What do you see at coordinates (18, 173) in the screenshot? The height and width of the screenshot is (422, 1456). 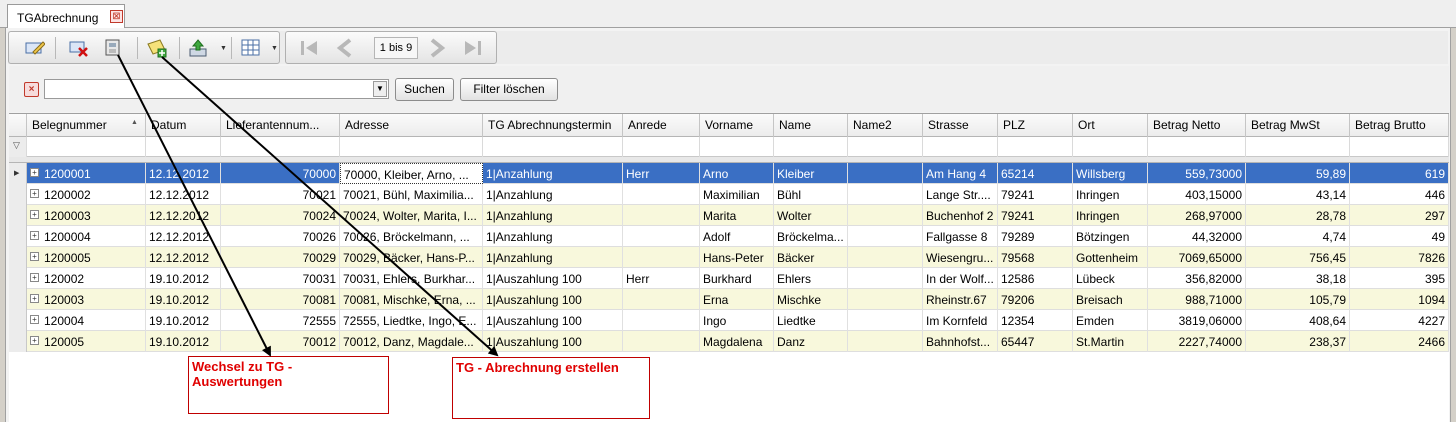 I see `current-row-indicator-icon: ▶` at bounding box center [18, 173].